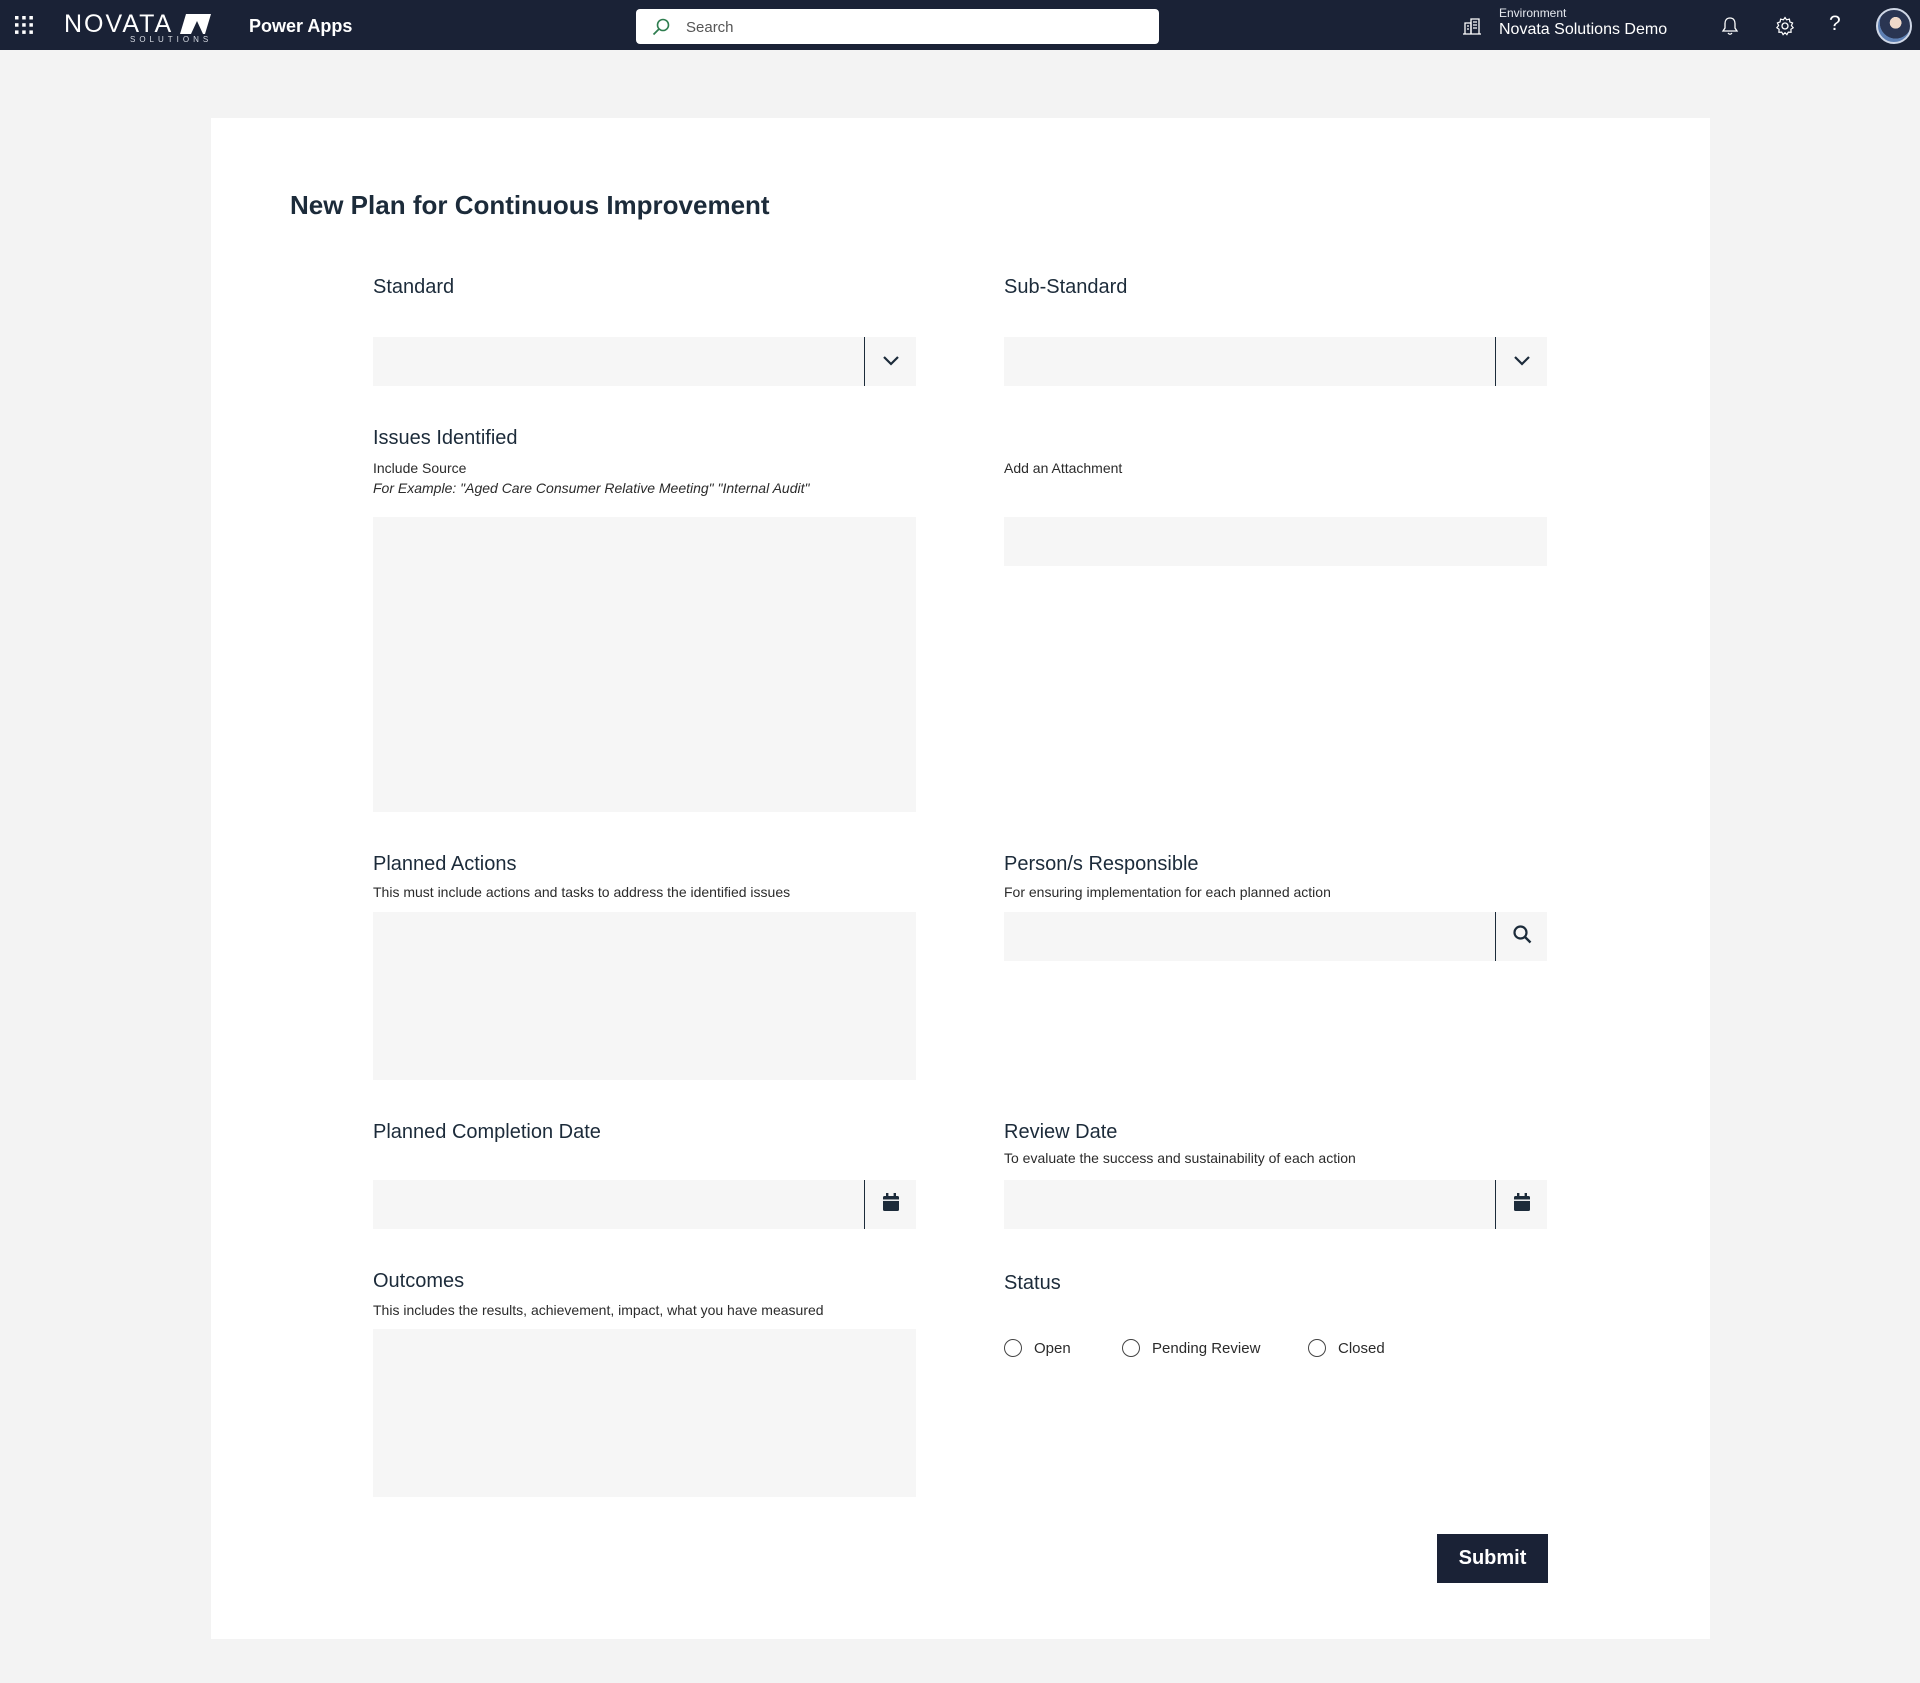  I want to click on review-date-picker, so click(1275, 1204).